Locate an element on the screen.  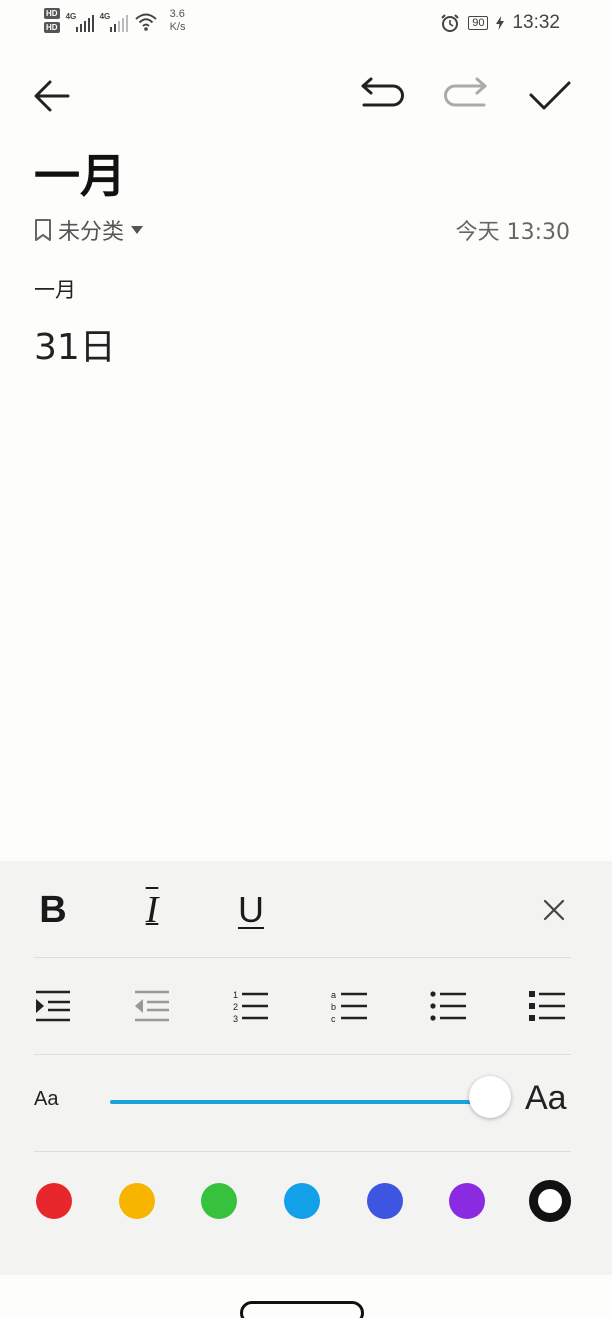
lettered-list-icon: a b c is located at coordinates (349, 1006).